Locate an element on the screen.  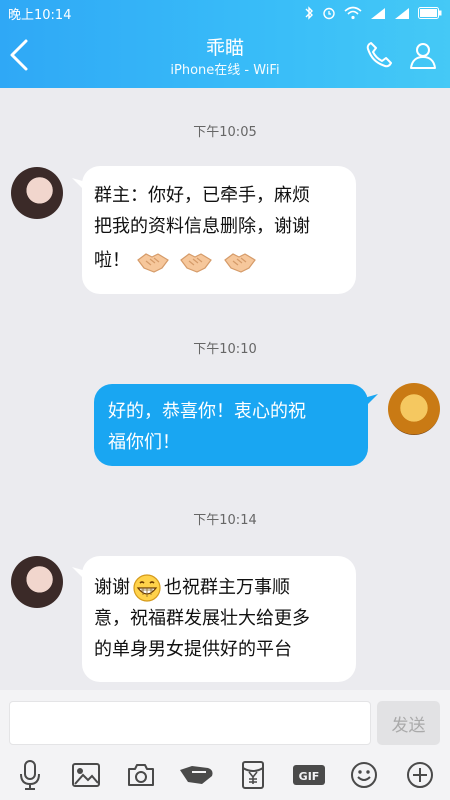
battery-icon is located at coordinates (430, 13).